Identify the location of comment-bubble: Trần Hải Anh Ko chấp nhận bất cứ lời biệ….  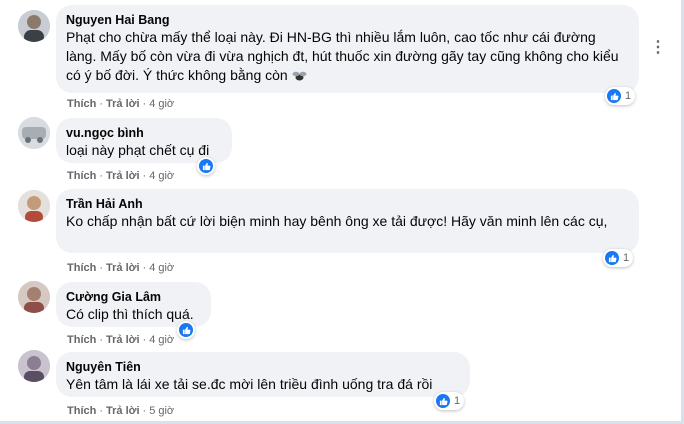
(347, 221).